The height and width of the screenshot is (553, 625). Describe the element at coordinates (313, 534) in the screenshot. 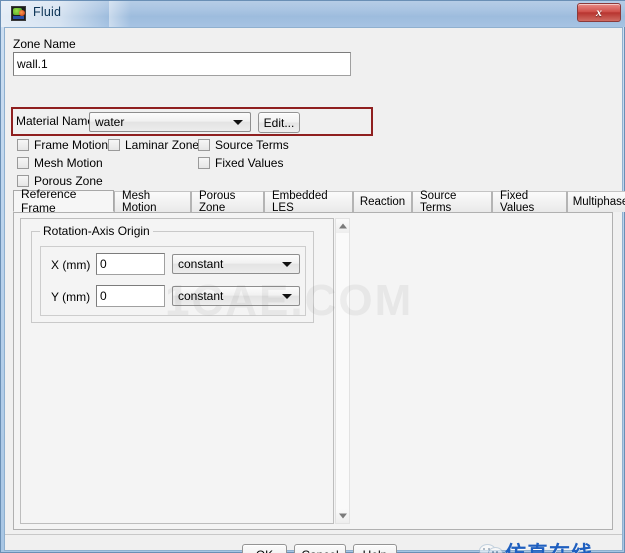

I see `button-bar-separator` at that location.